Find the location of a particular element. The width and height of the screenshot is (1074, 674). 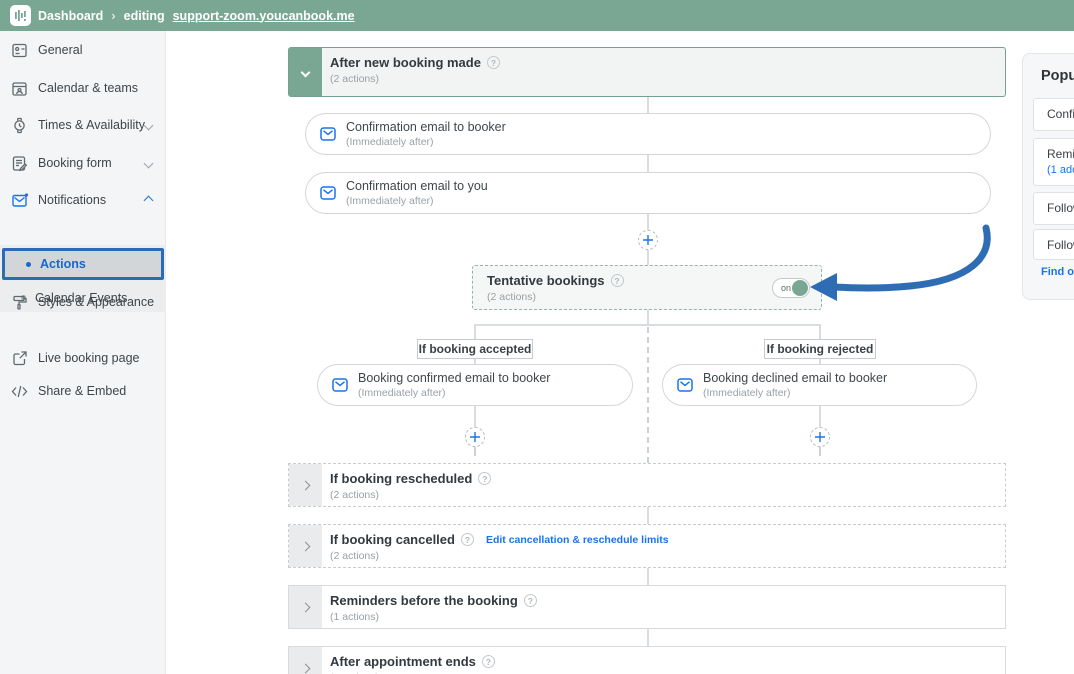

sidebar-item-label: Times & Availability is located at coordinates (91, 125).